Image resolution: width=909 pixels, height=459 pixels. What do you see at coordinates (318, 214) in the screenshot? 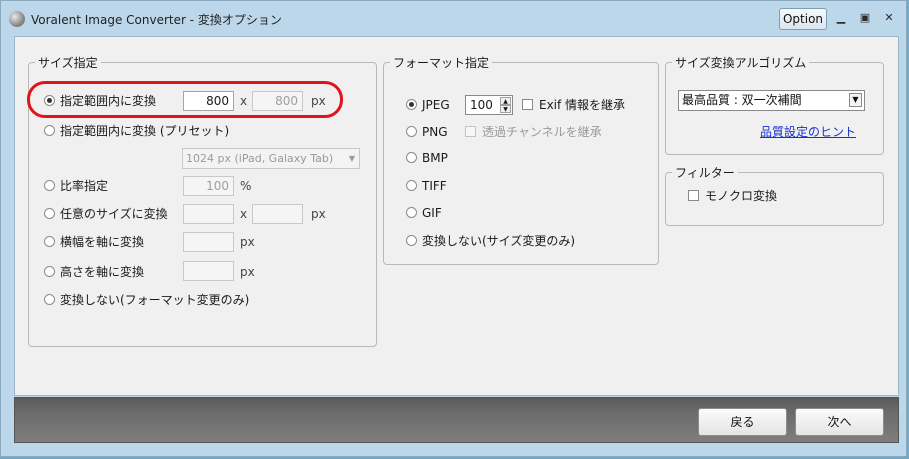
I see `custom-unit-label: px` at bounding box center [318, 214].